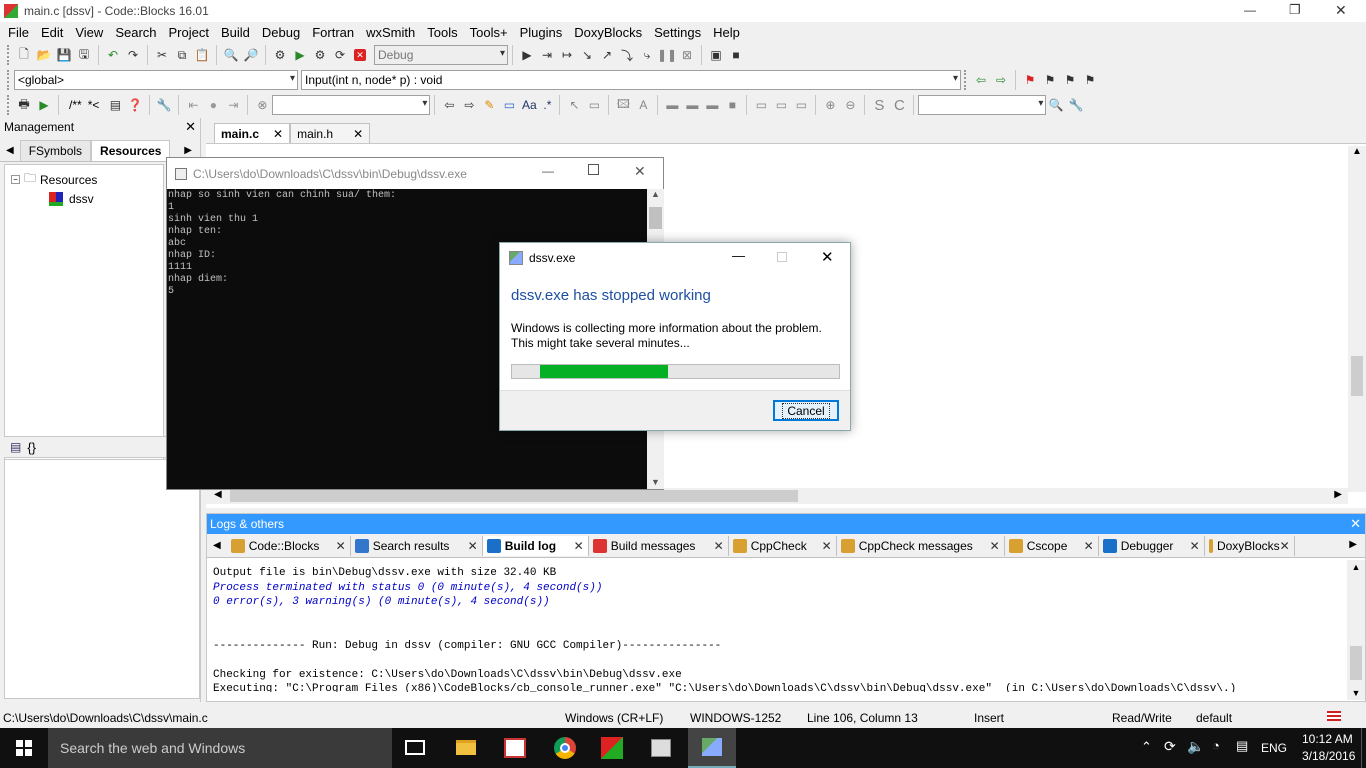 Image resolution: width=1366 pixels, height=768 pixels. I want to click on abort-icon: ✕, so click(360, 55).